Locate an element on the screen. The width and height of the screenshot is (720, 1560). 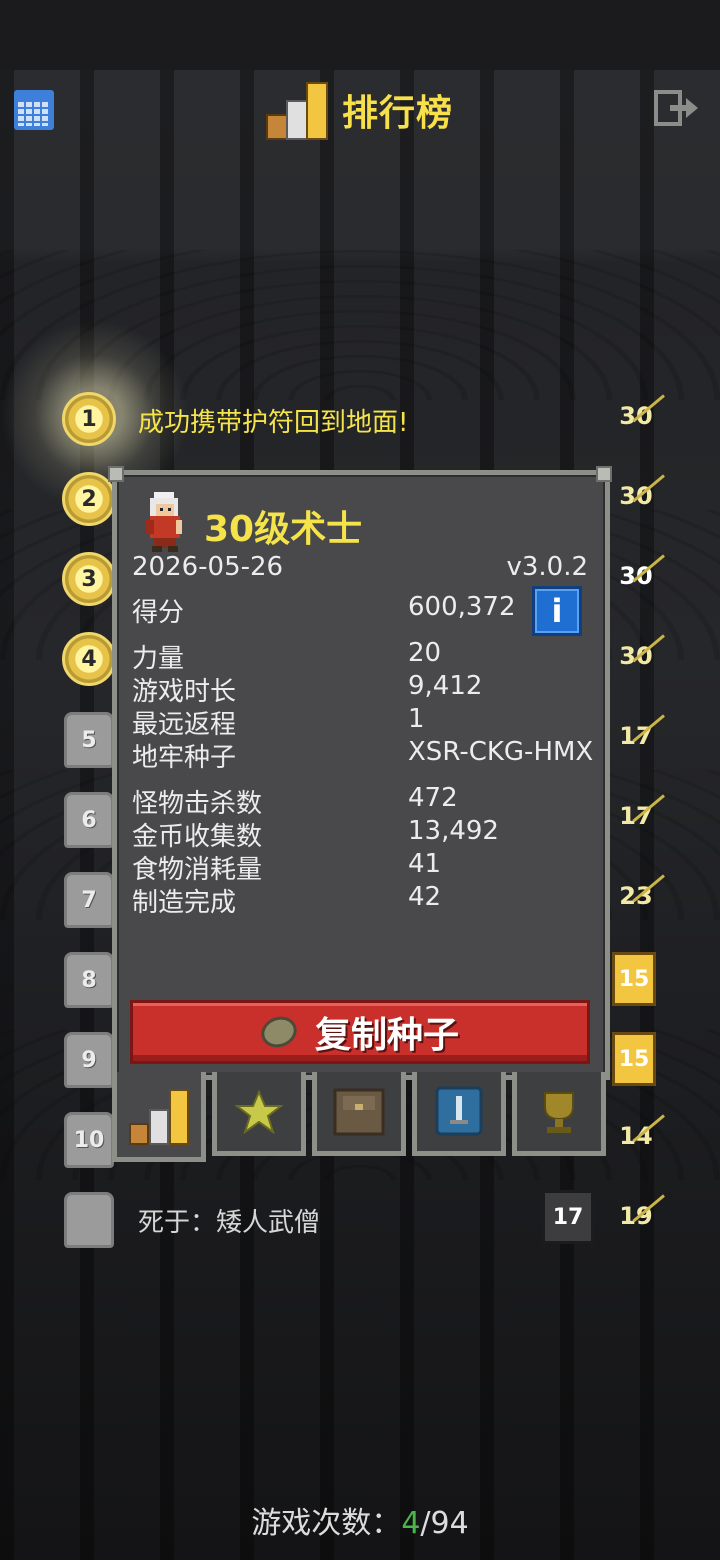
gold-rank-badge-icon: 4 is located at coordinates (89, 659).